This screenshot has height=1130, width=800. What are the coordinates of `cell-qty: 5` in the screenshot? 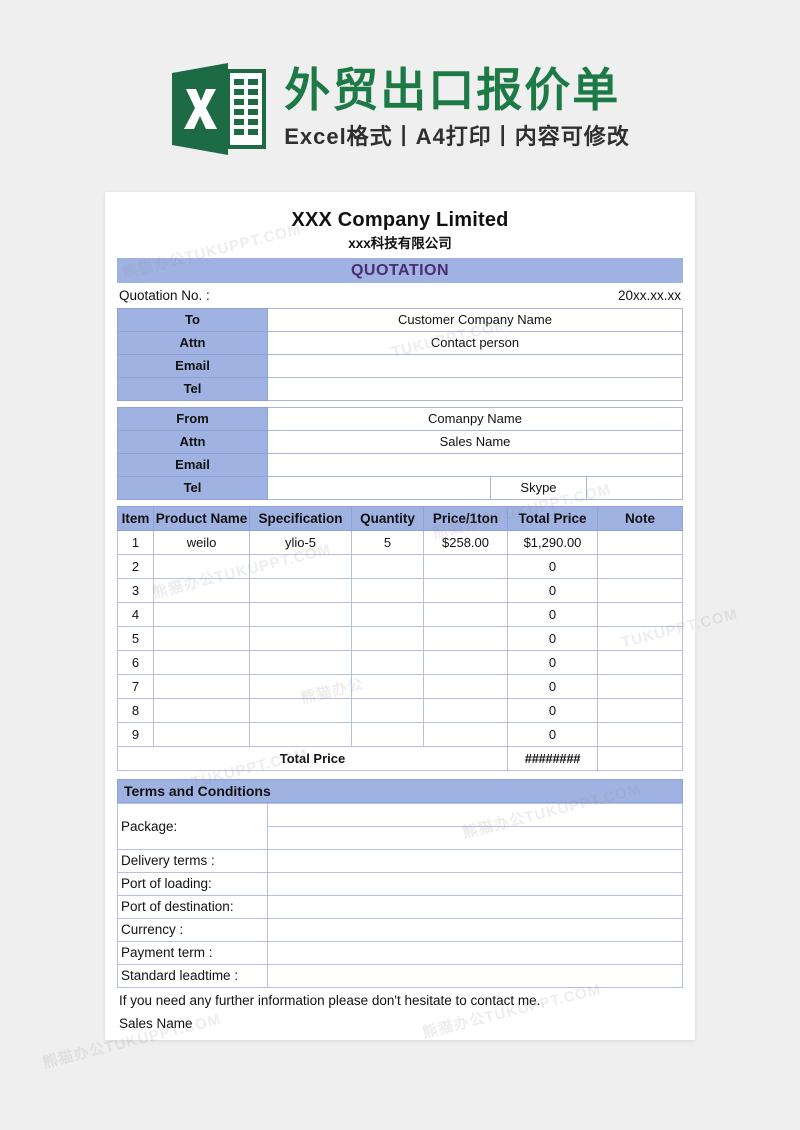 It's located at (387, 542).